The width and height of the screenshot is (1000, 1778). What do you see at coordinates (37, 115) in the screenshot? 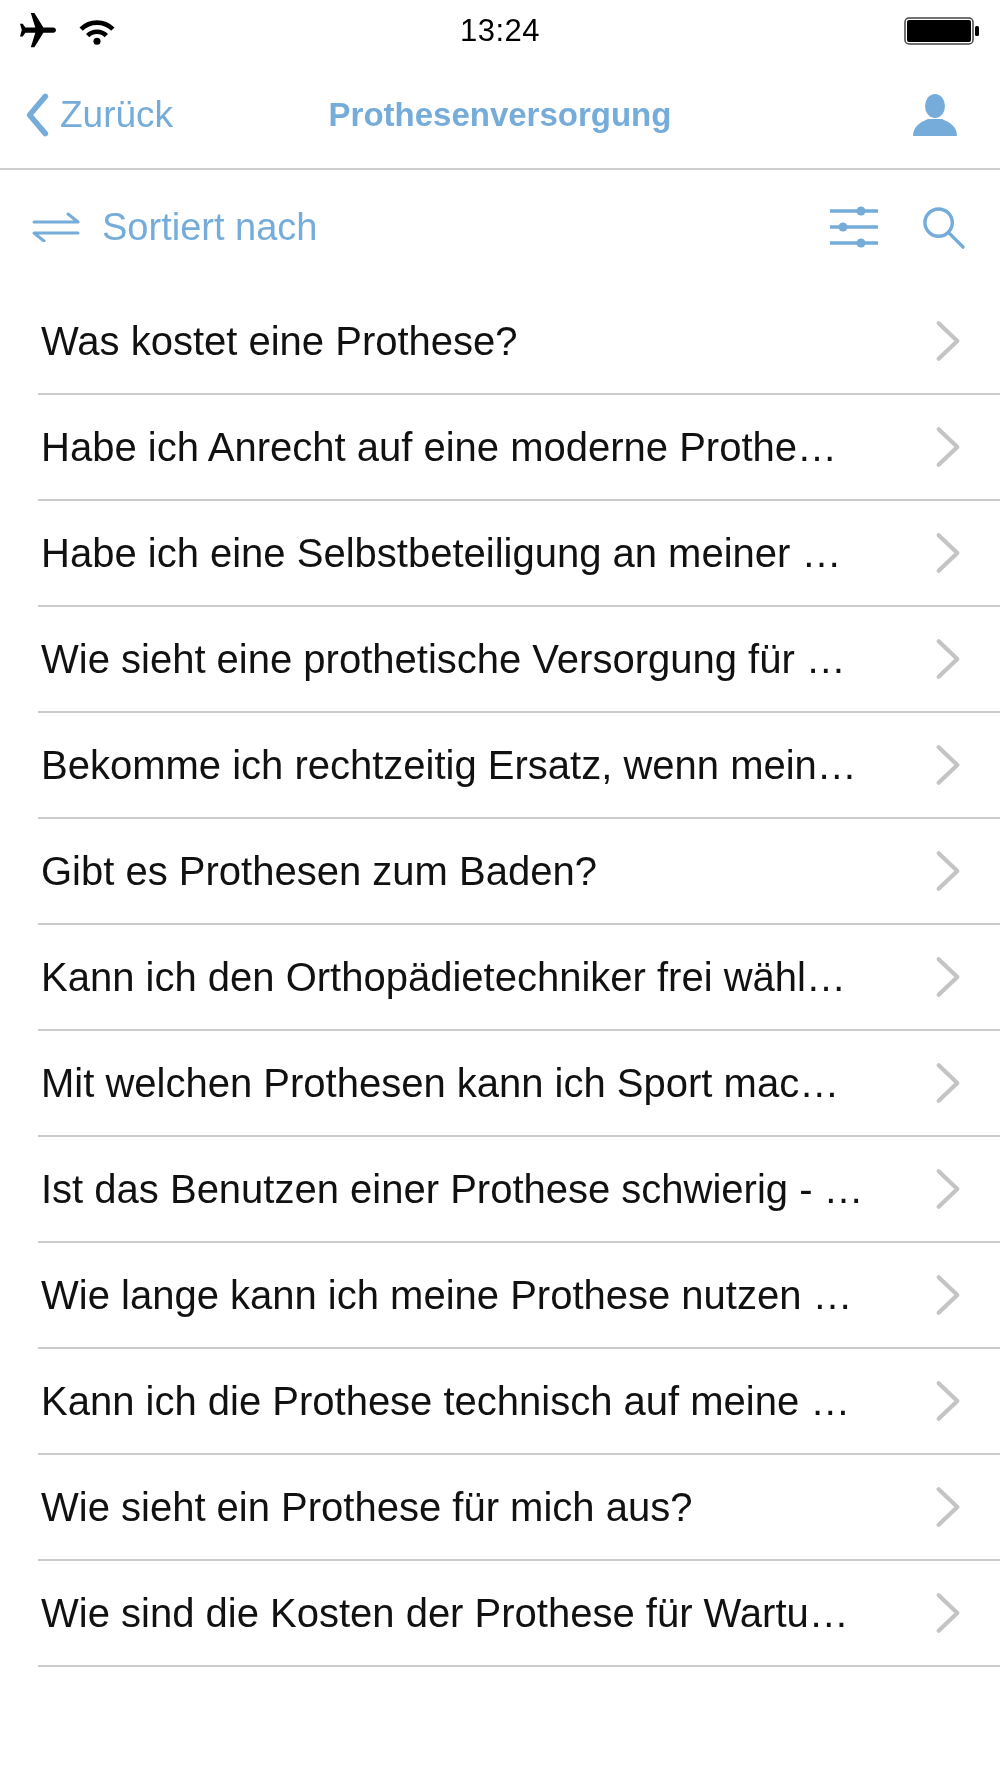
I see `chevron-left-icon` at bounding box center [37, 115].